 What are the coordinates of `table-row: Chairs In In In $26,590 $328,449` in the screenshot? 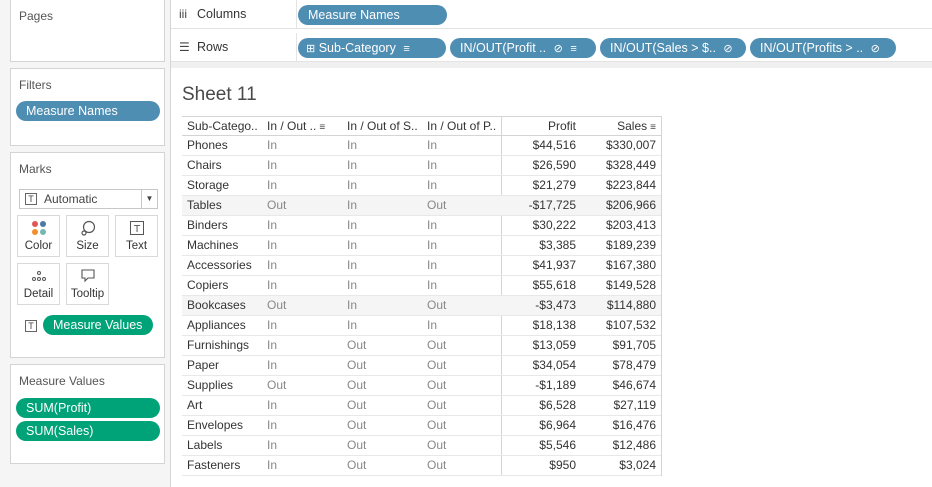 It's located at (421, 166).